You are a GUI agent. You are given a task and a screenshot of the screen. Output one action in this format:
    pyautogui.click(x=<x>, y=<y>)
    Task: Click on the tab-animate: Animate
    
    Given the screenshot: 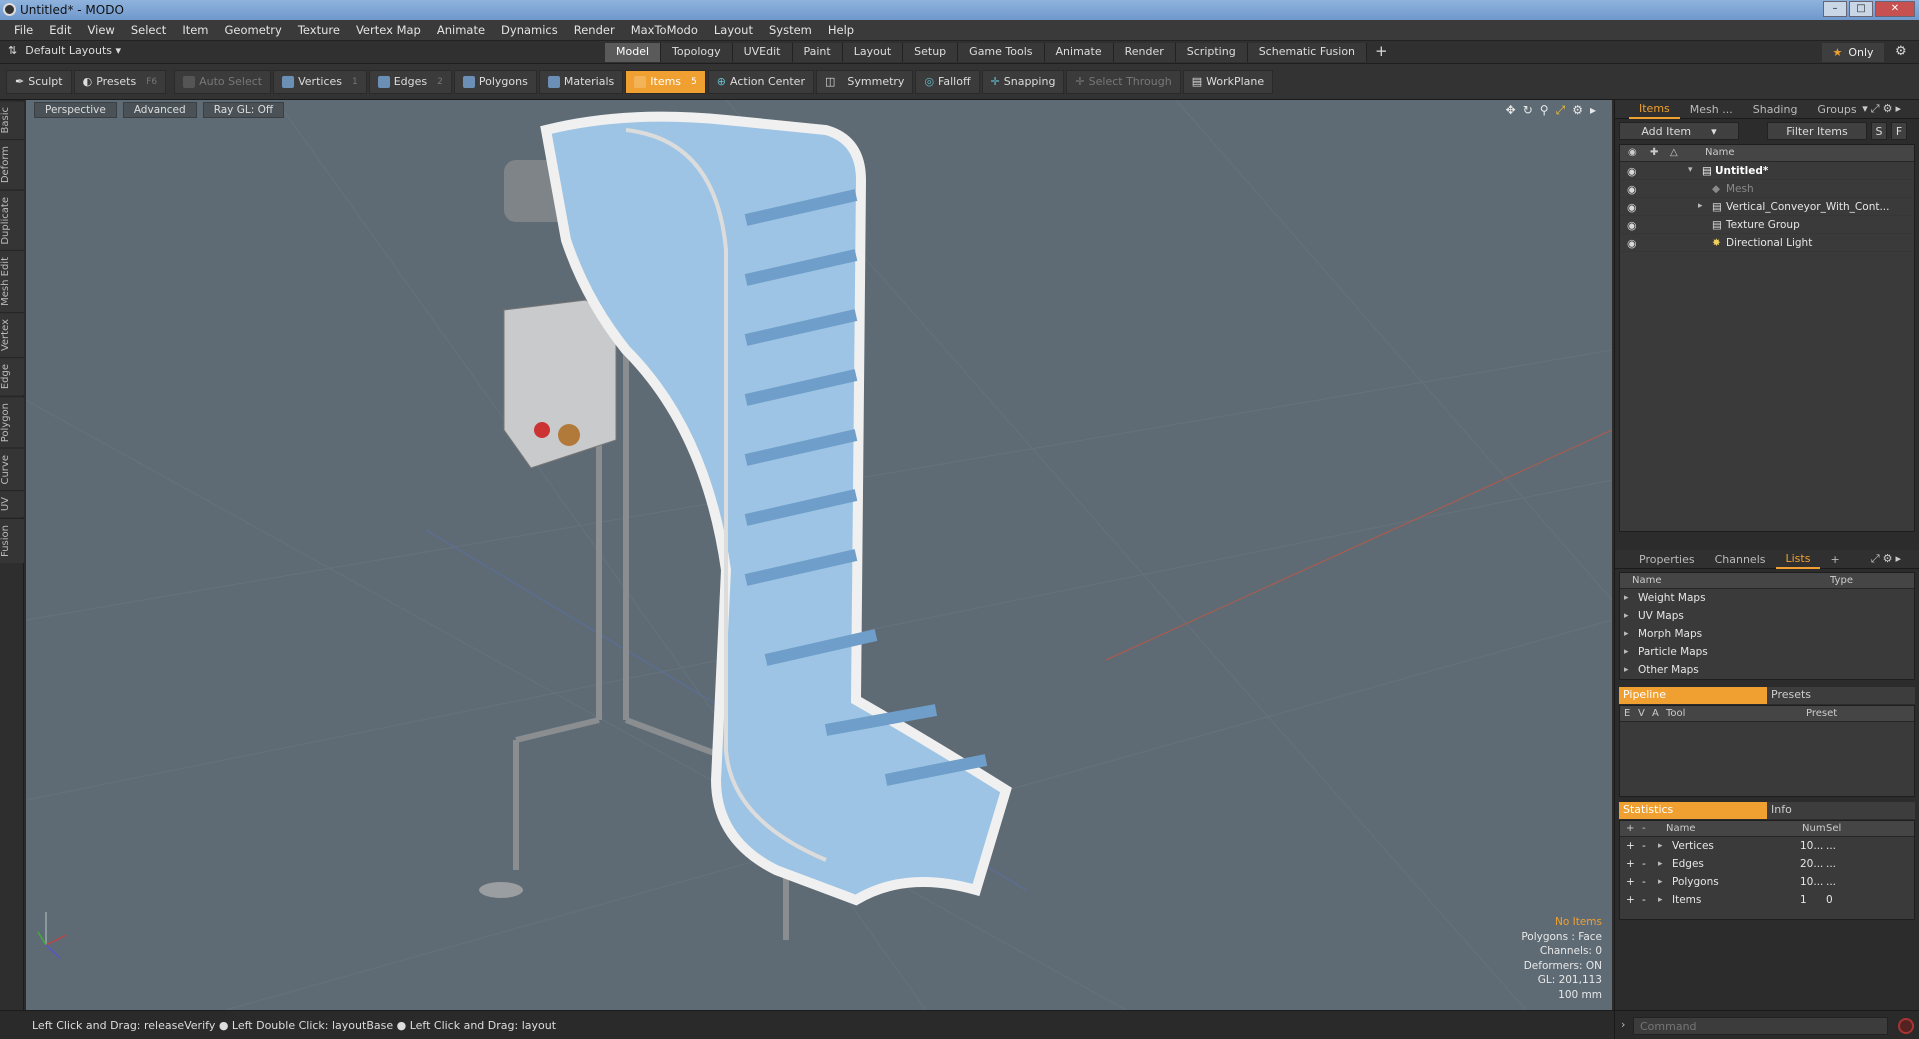 What is the action you would take?
    pyautogui.click(x=1079, y=52)
    